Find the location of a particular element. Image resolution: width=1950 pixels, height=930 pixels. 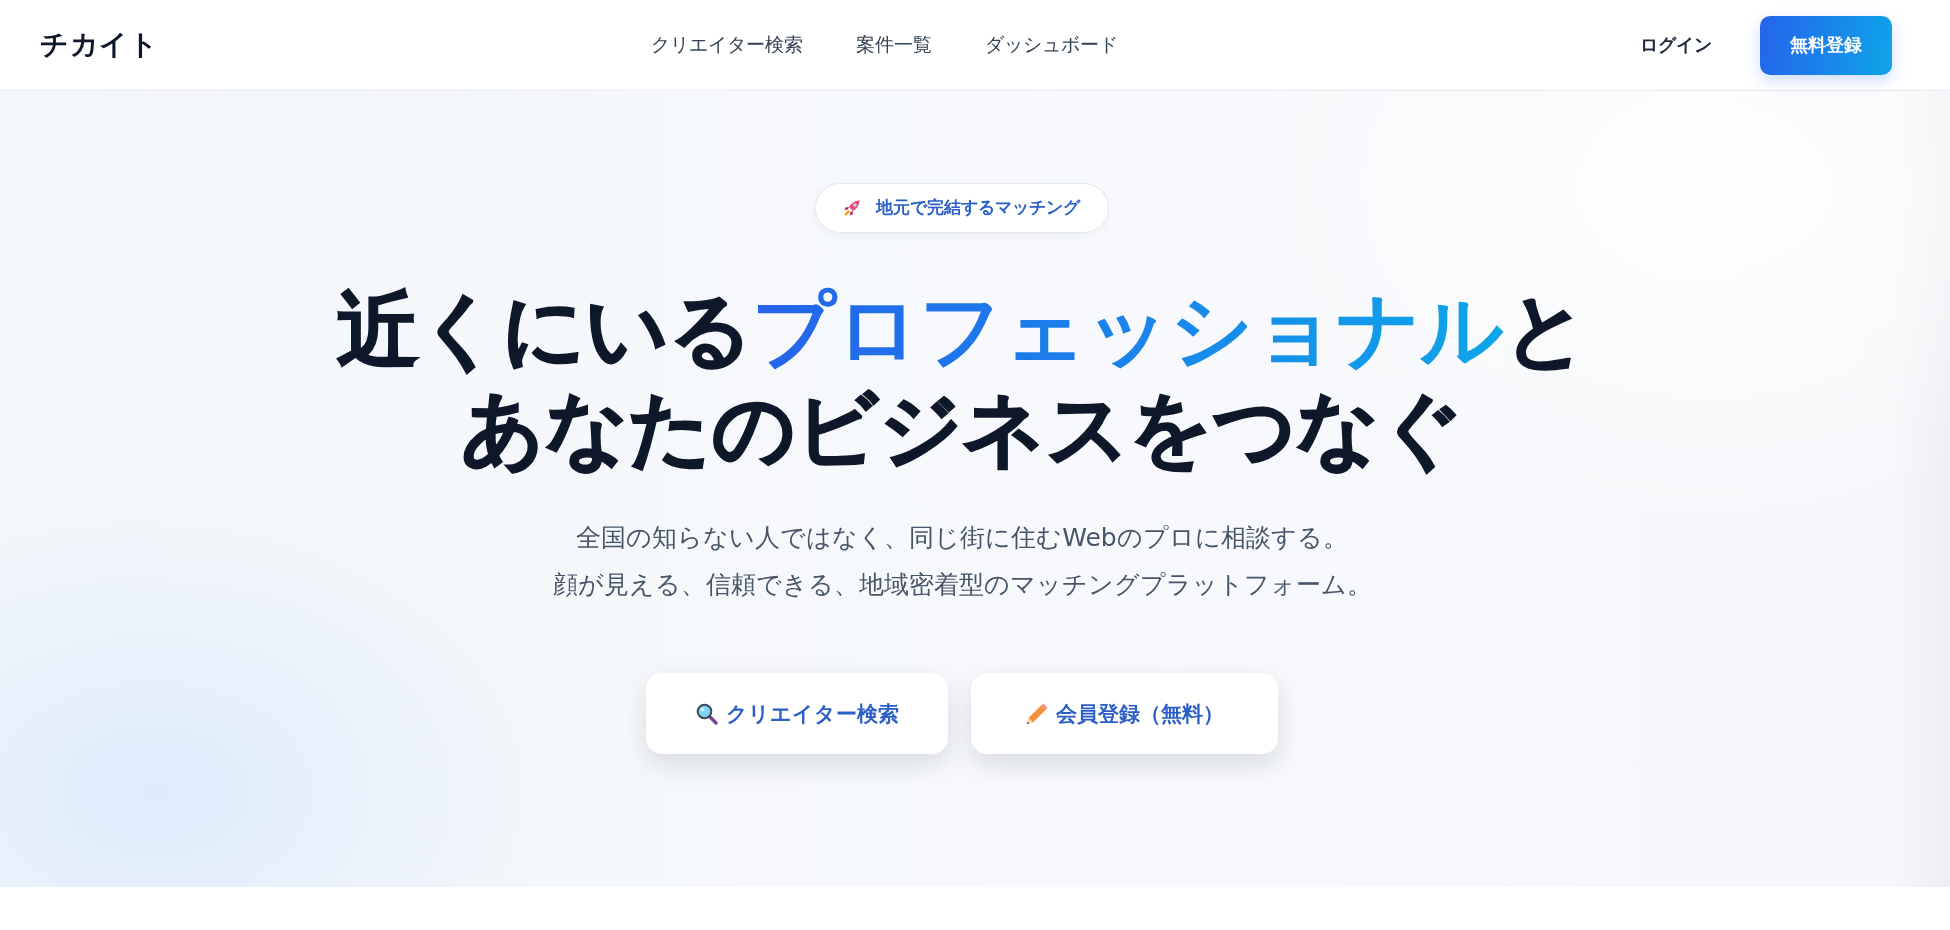

magnifier-icon is located at coordinates (706, 713).